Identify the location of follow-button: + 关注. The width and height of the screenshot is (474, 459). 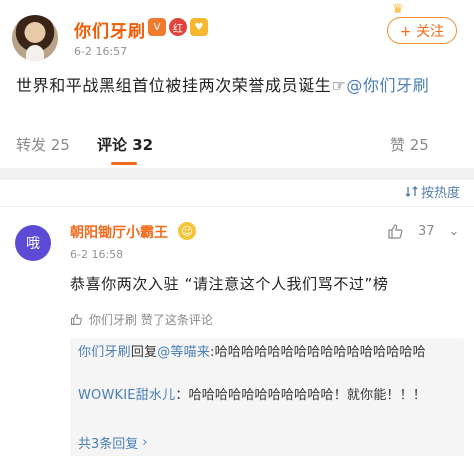
(422, 30).